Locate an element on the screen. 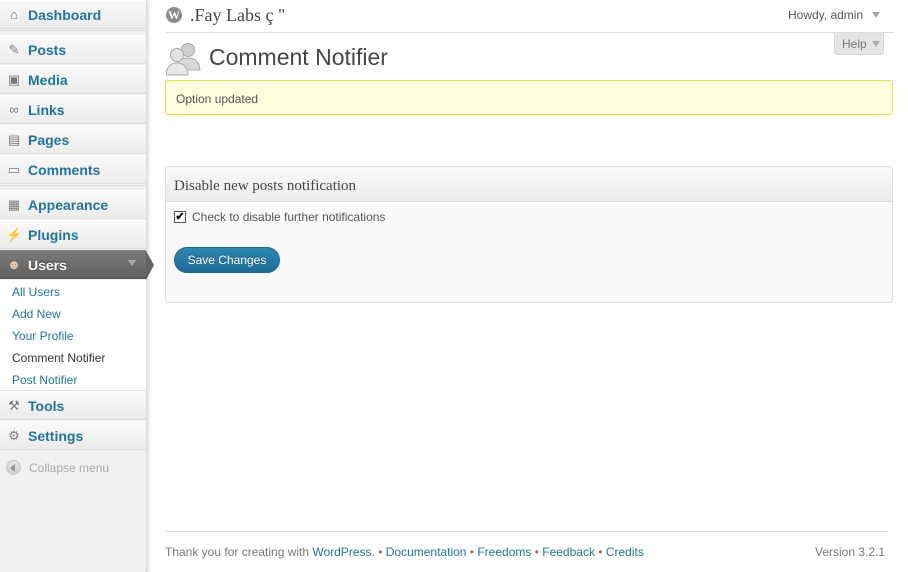 This screenshot has width=908, height=572. freedoms-link: Freedoms is located at coordinates (504, 552).